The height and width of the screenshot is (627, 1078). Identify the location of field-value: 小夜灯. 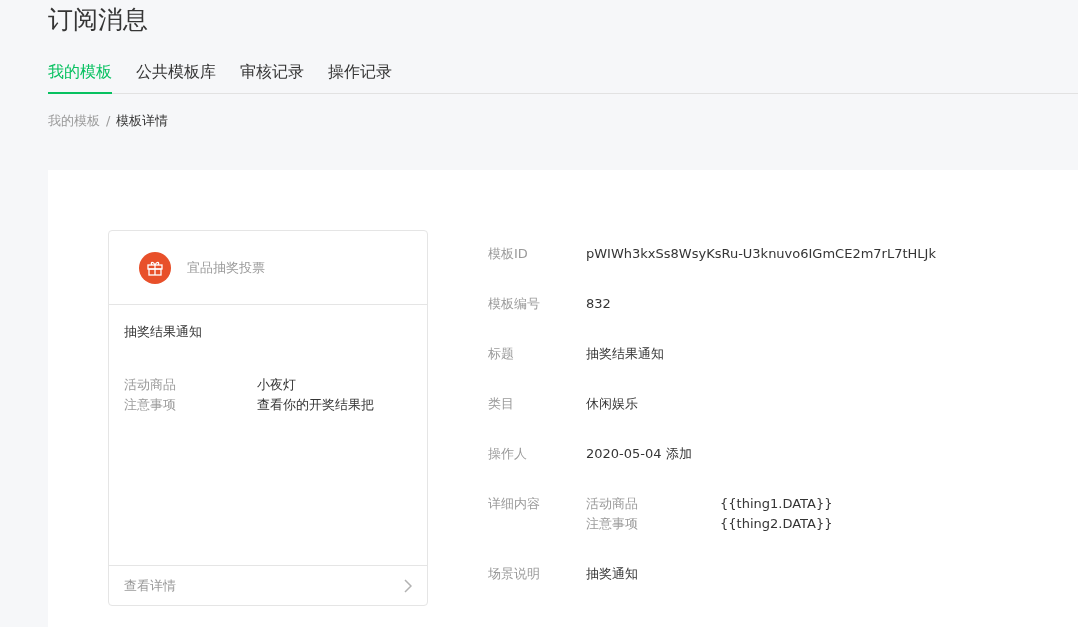
(276, 385).